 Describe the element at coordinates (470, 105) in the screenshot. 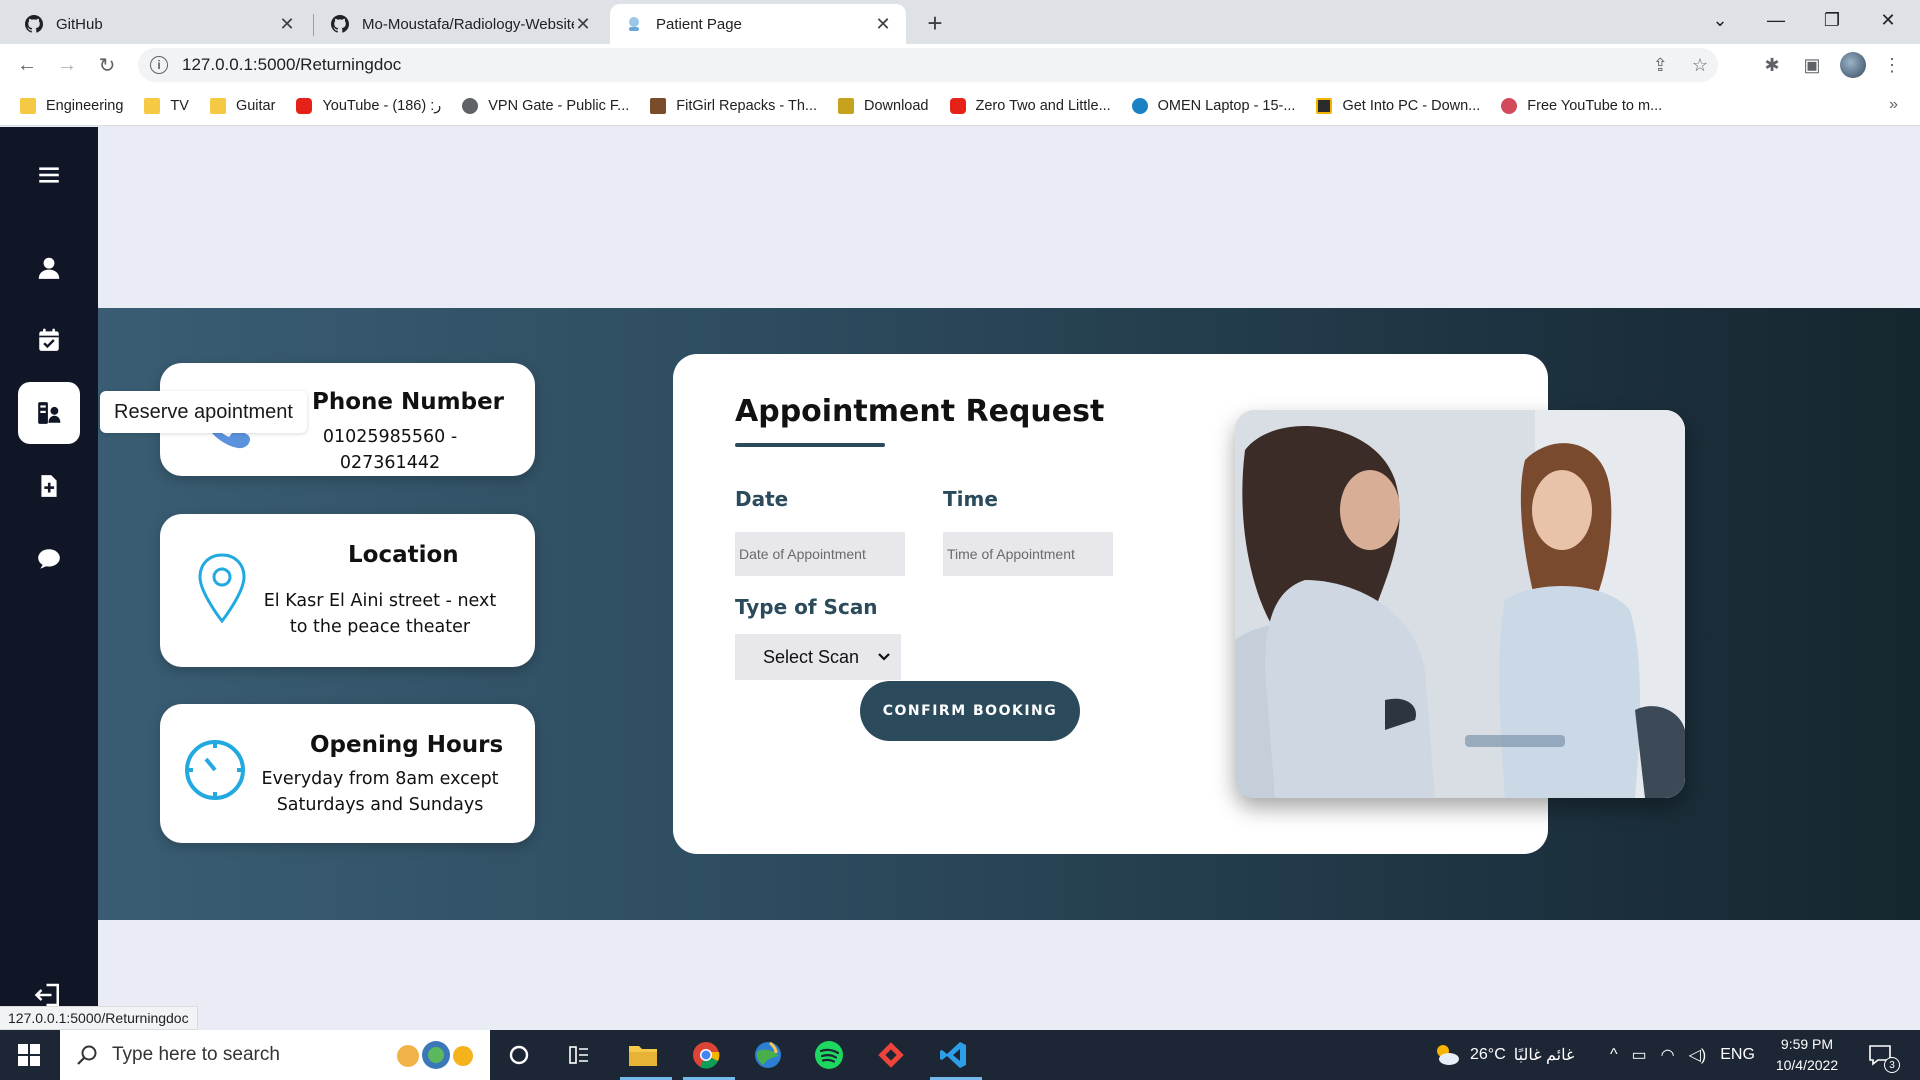

I see `globe-icon` at that location.